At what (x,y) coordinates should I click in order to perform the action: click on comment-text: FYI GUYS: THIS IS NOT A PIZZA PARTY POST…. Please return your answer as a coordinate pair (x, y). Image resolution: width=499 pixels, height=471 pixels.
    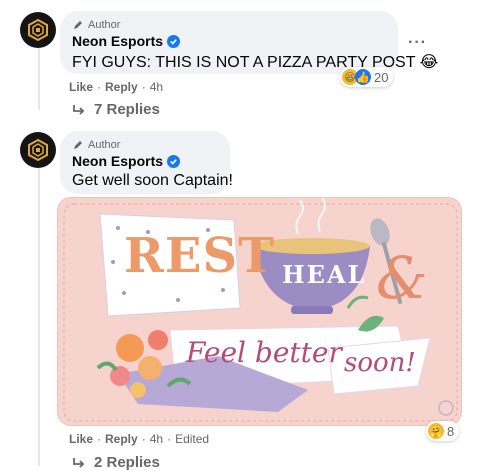
    Looking at the image, I should click on (255, 62).